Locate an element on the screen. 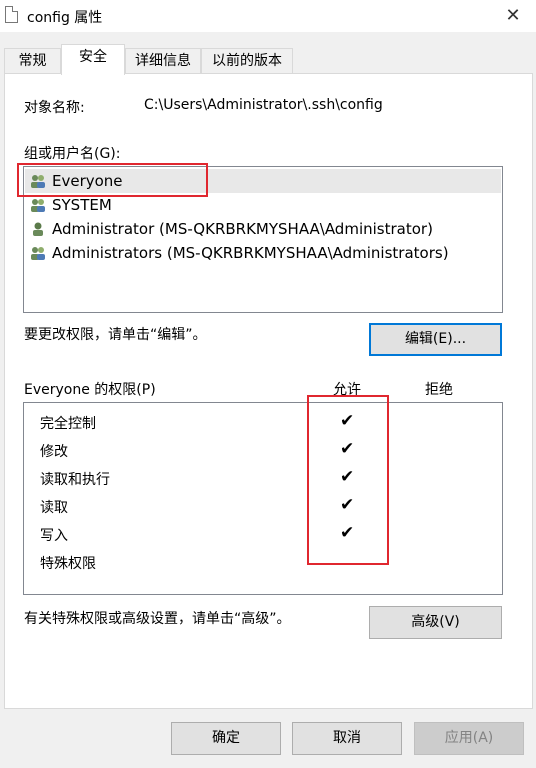 The height and width of the screenshot is (768, 536). window-title: config 属性 is located at coordinates (65, 18).